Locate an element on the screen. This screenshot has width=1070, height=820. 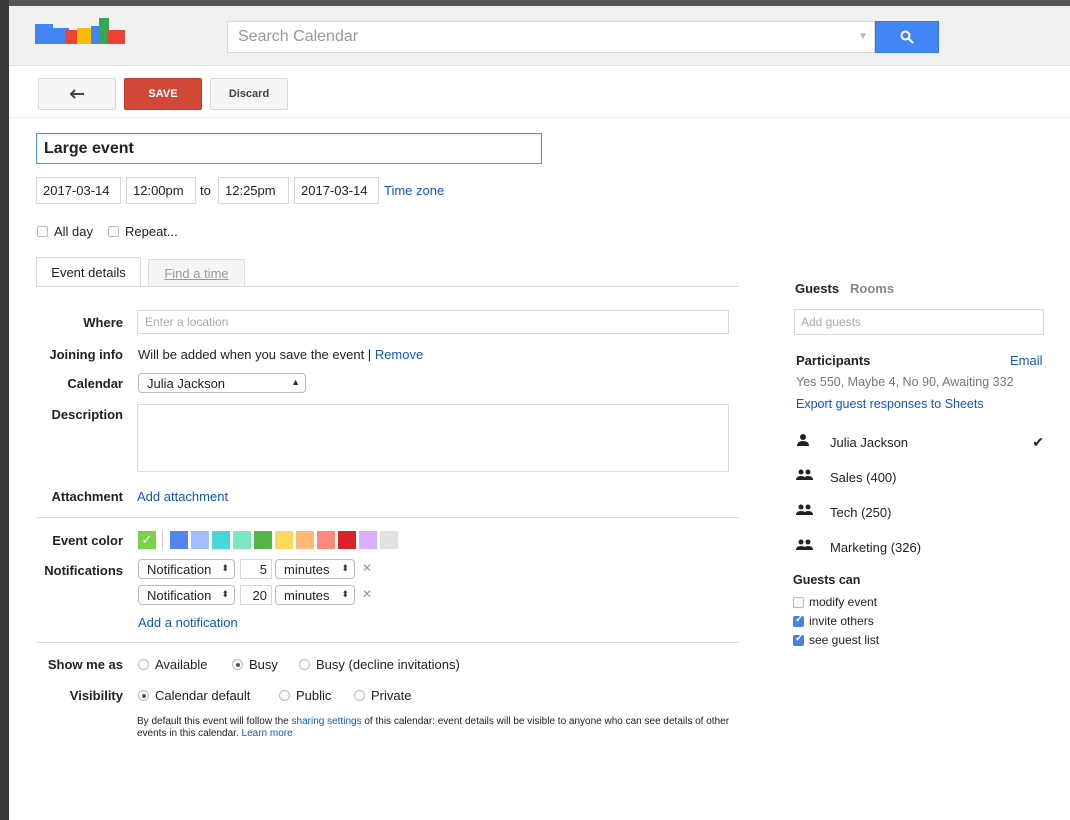
visibility-default-option: Calendar default is located at coordinates (194, 695).